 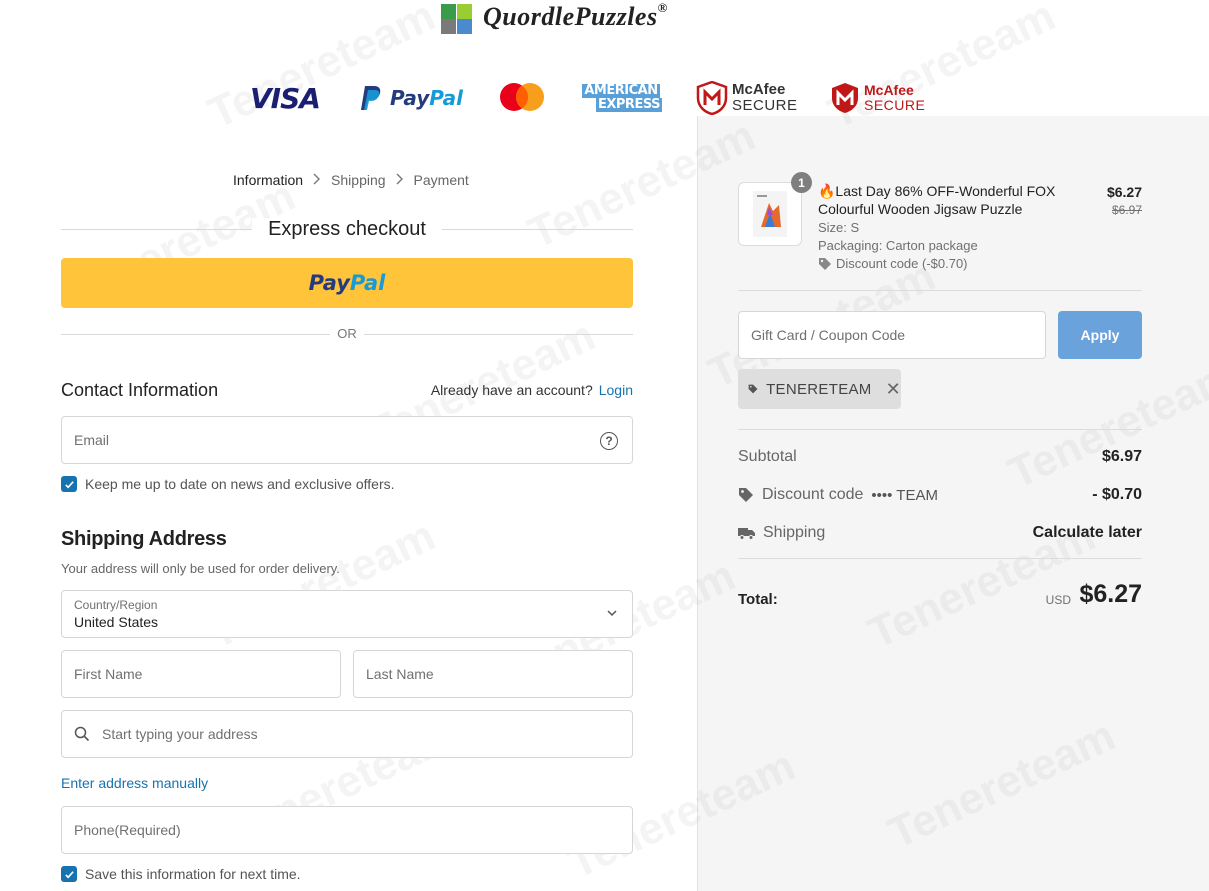 I want to click on first-name-placeholder: First Name, so click(x=108, y=674).